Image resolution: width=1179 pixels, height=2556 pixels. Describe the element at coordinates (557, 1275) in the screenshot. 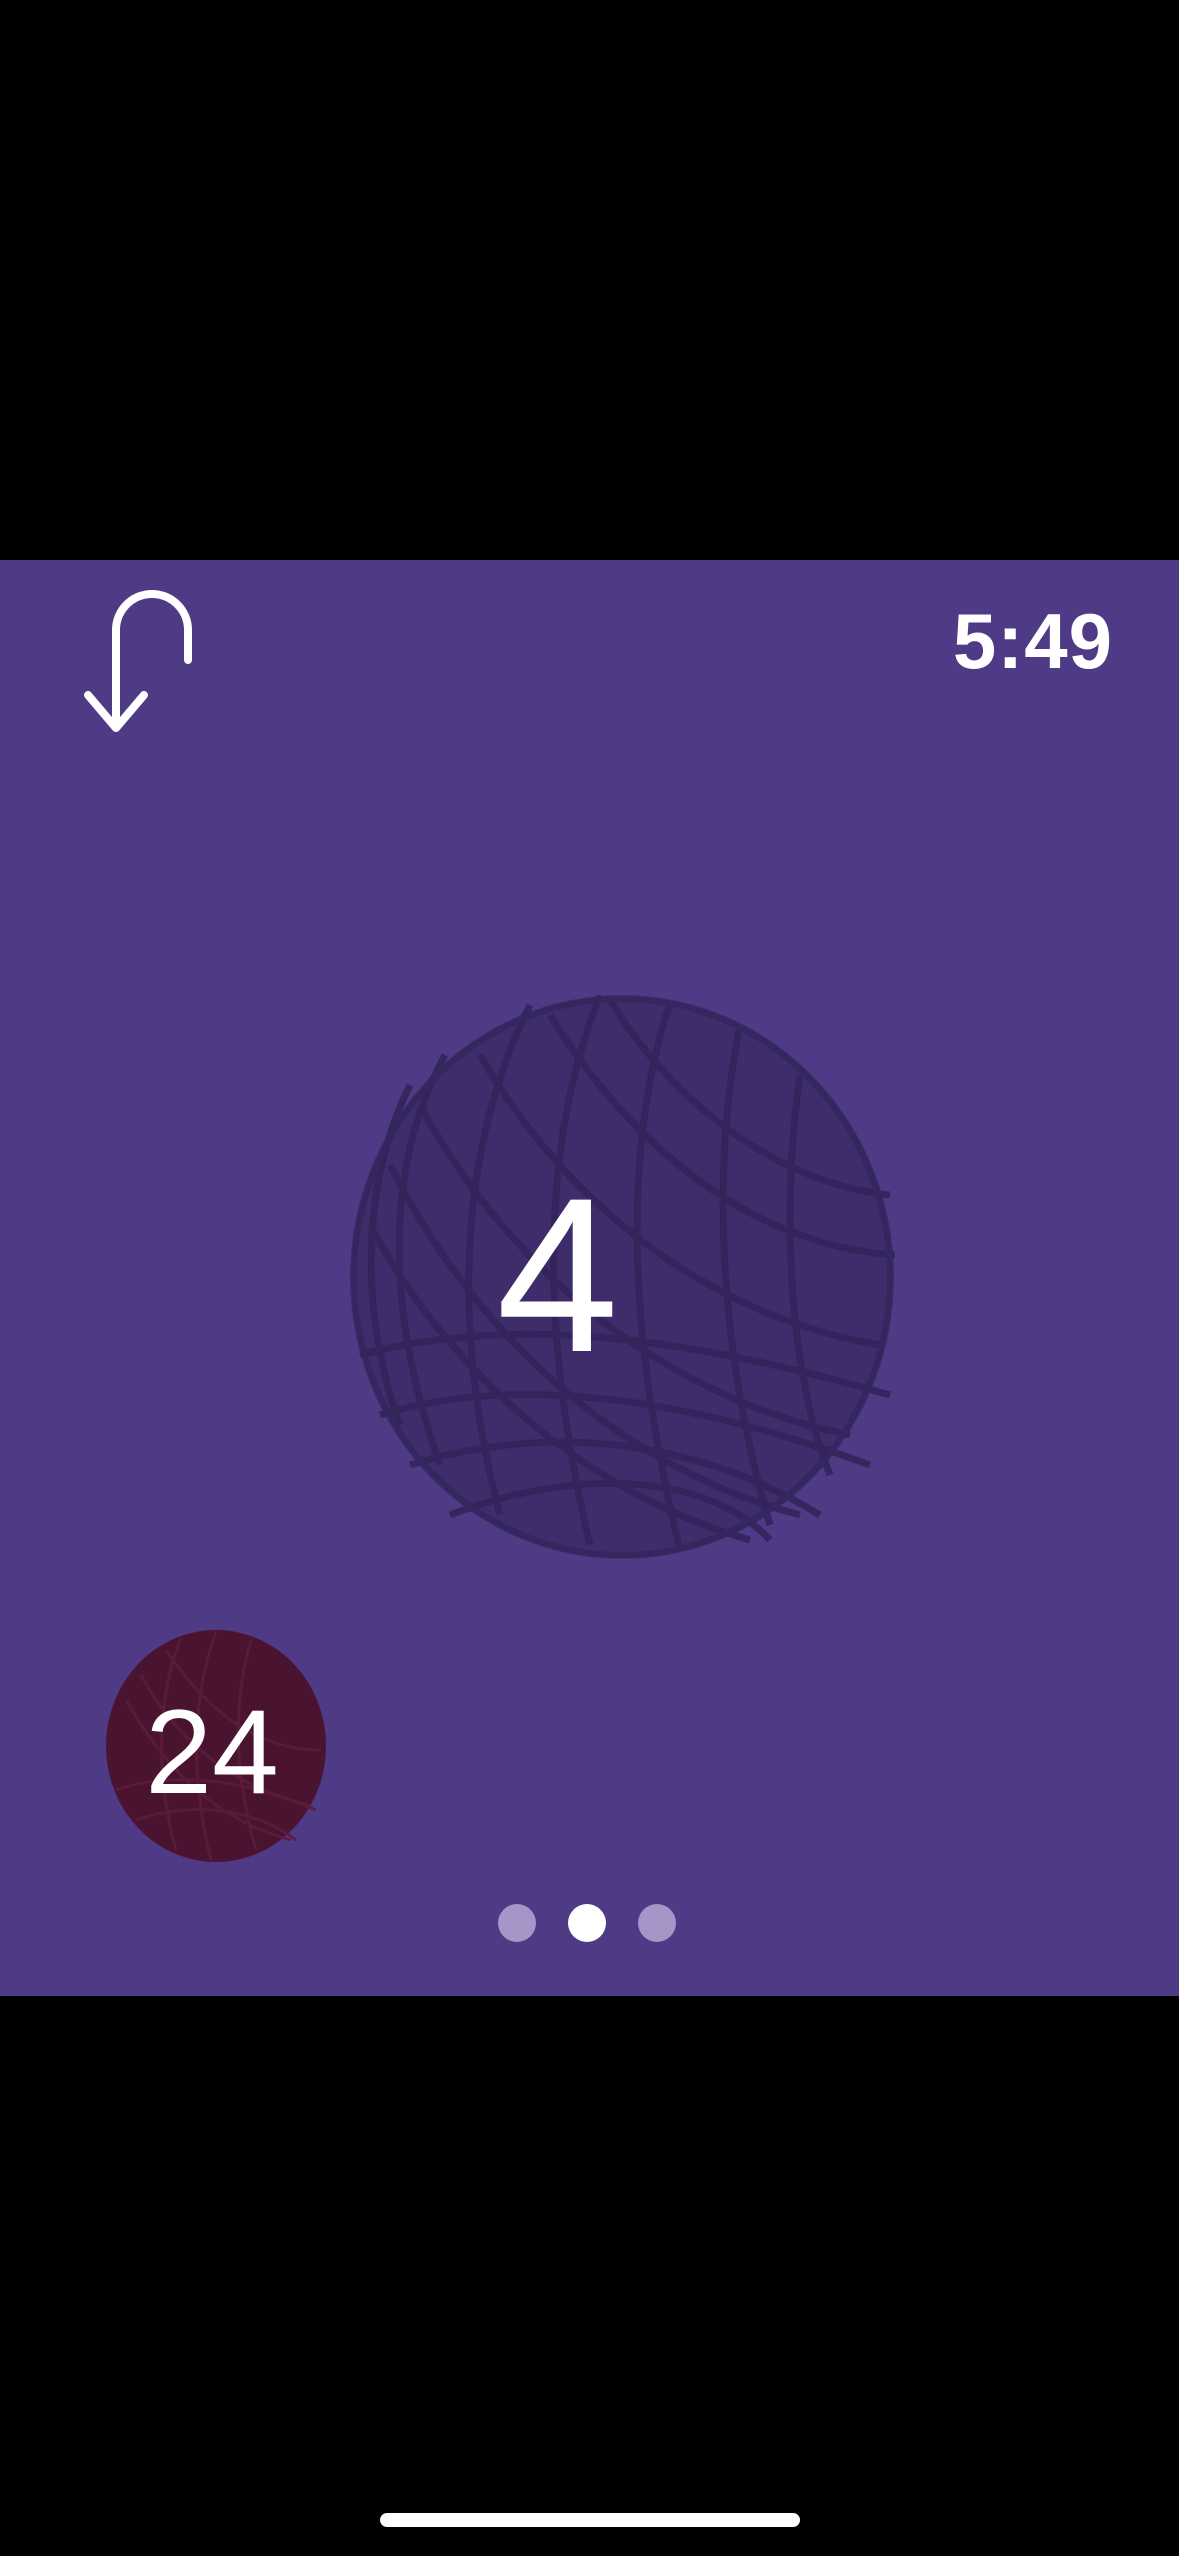

I see `main-counter-value: 4` at that location.